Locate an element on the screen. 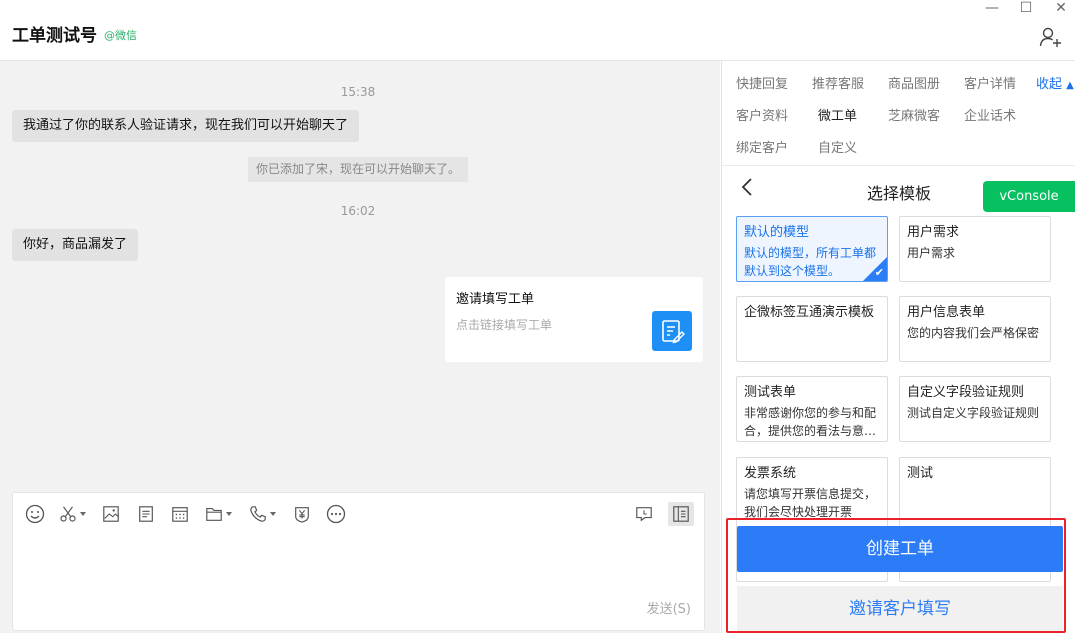  template-card: 用户需求 用户需求 is located at coordinates (975, 249).